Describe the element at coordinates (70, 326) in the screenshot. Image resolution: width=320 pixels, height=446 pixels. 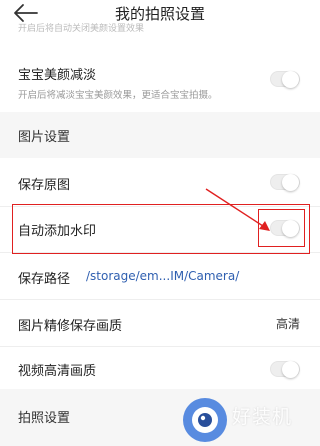
I see `setting-label: 图片精修保存画质` at that location.